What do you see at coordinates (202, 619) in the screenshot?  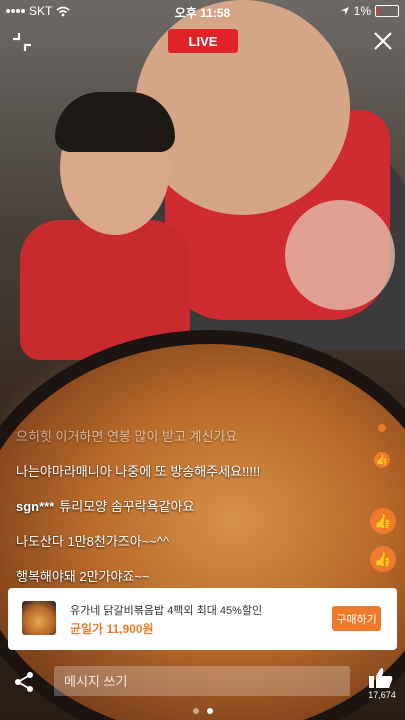 I see `product-banner: 유가네 닭갈비볶음밥 4팩외 최대 45%할인 균일가 11,900원 구매하기` at bounding box center [202, 619].